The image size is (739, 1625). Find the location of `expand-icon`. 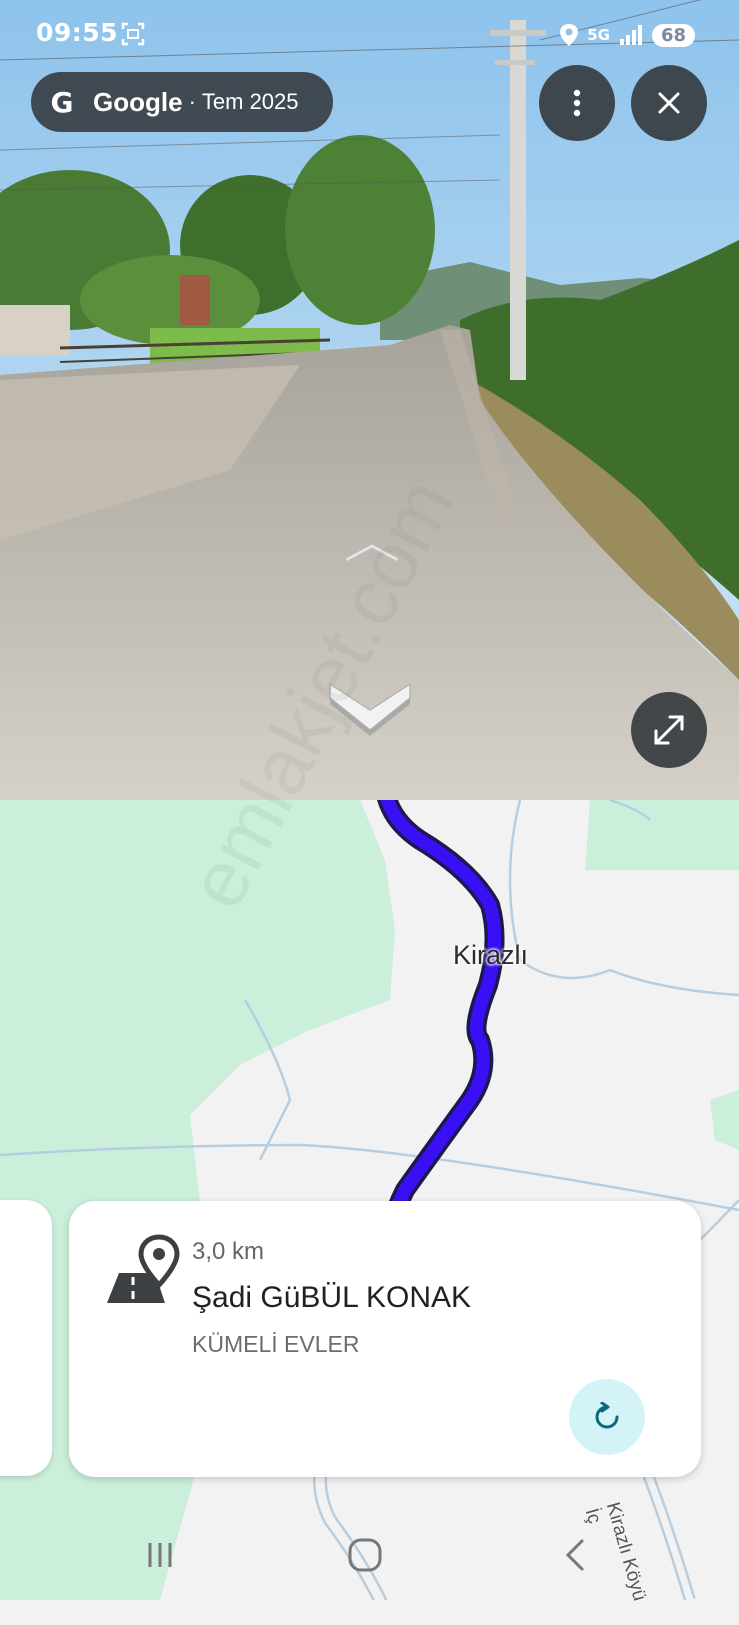

expand-icon is located at coordinates (669, 730).